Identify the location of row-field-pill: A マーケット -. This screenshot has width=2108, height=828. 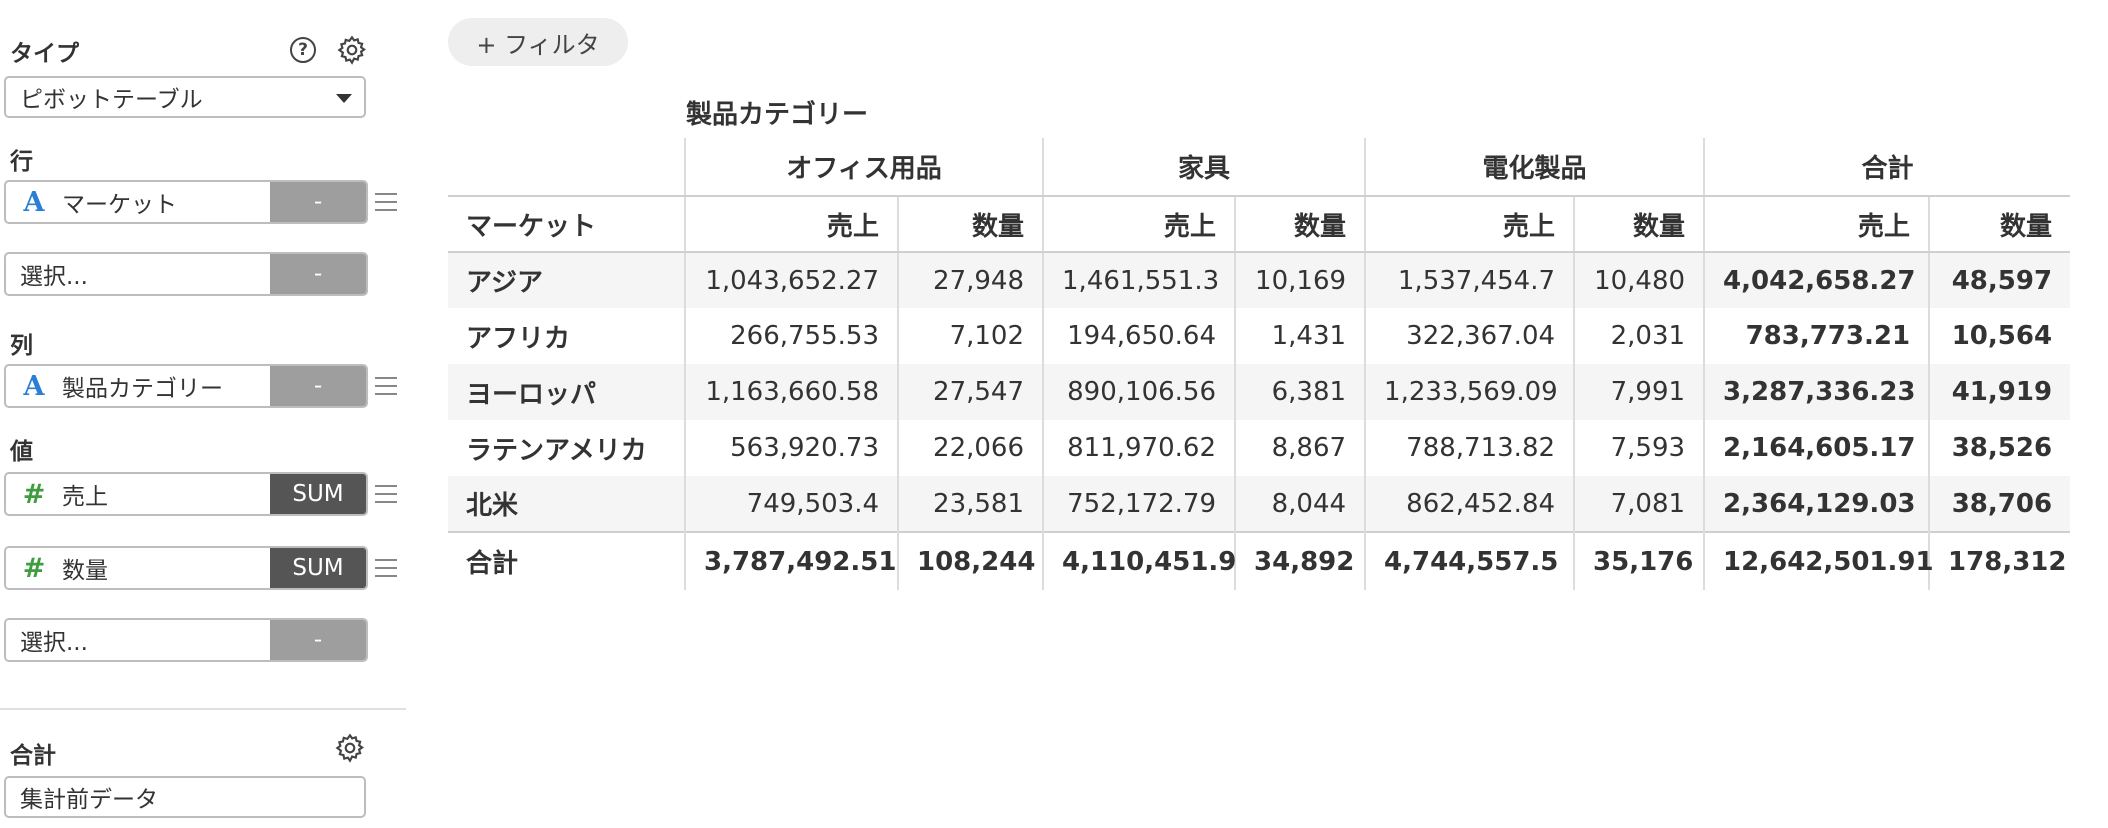
(186, 202).